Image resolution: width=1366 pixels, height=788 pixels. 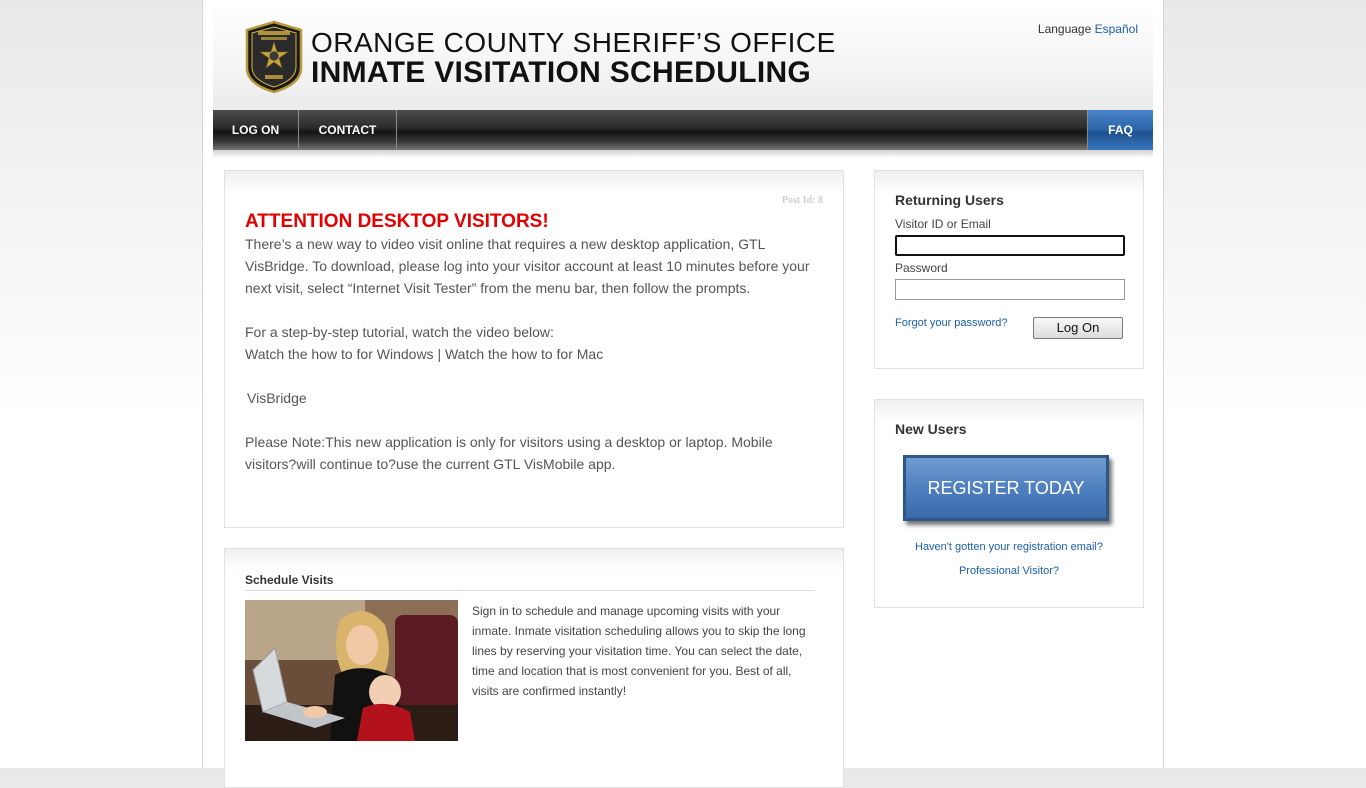 What do you see at coordinates (277, 398) in the screenshot?
I see `visbridge-image-alt: VisBridge` at bounding box center [277, 398].